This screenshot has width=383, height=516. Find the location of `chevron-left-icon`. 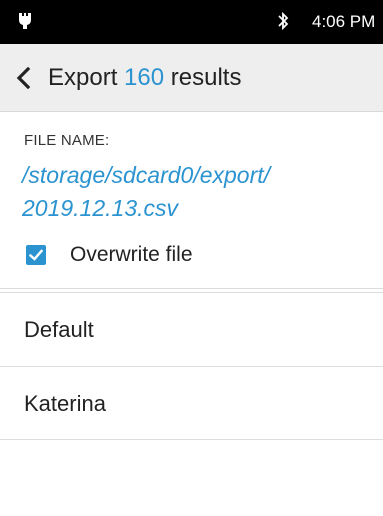

chevron-left-icon is located at coordinates (23, 78).